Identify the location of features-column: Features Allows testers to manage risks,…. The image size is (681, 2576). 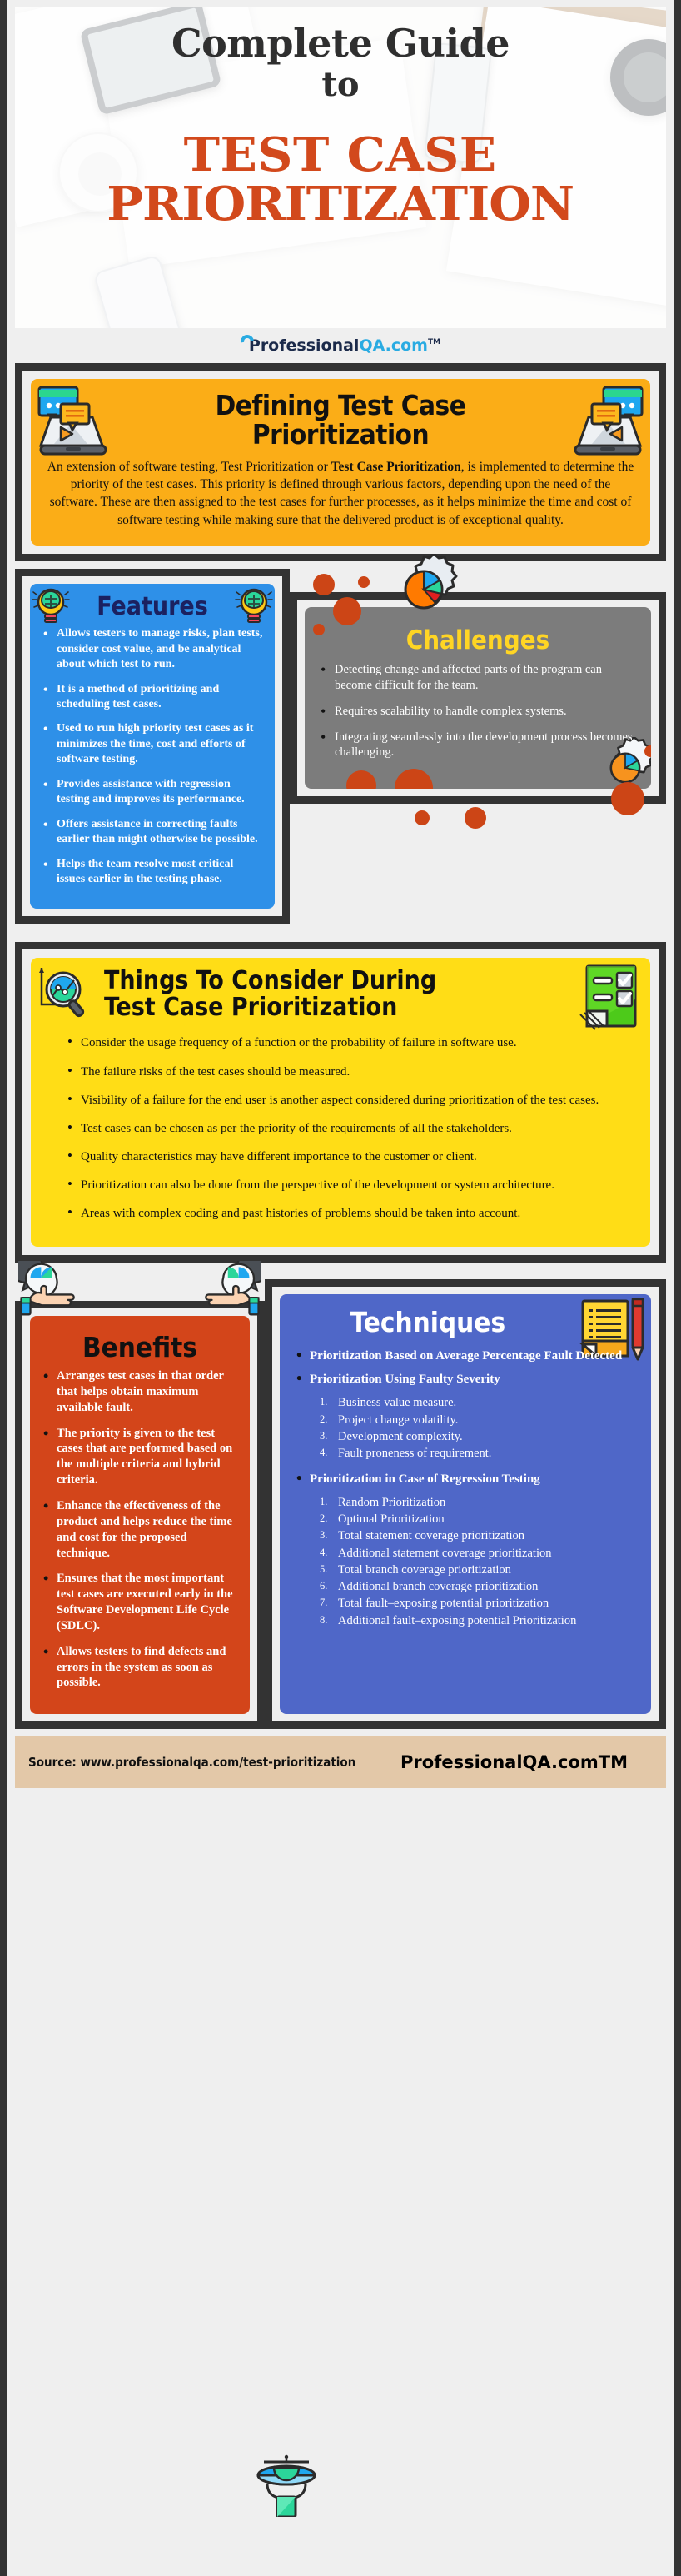
(152, 746).